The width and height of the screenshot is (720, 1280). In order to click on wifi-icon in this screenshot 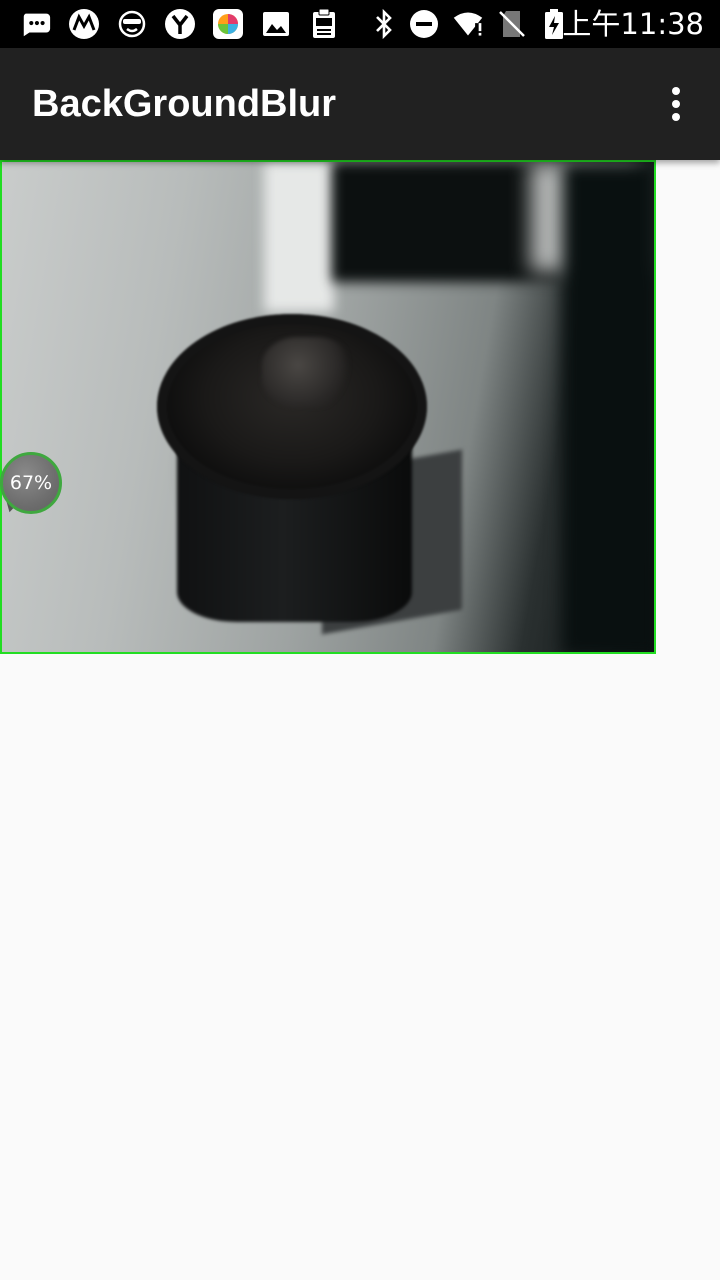, I will do `click(468, 24)`.